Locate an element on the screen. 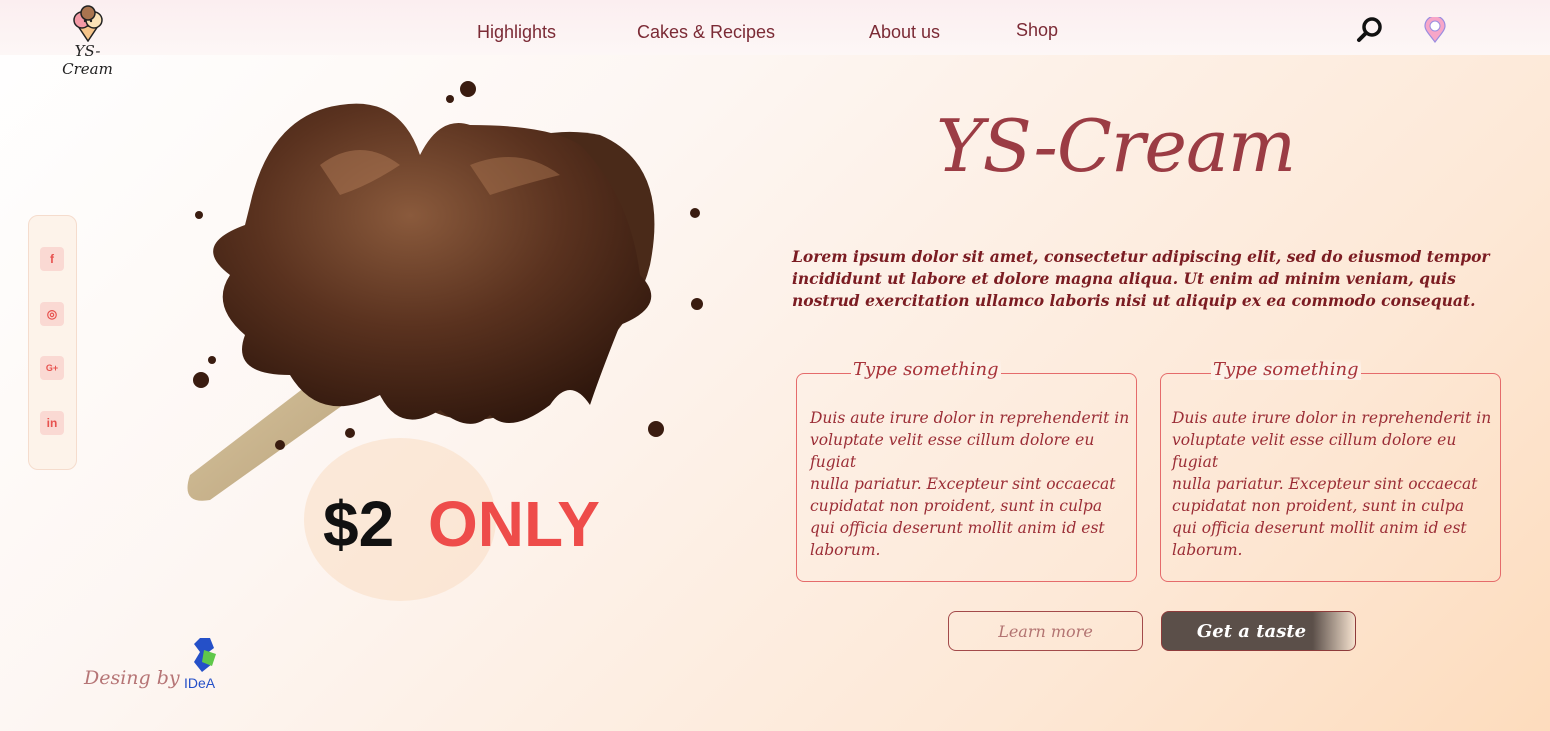 The image size is (1550, 731). learn-more-button: Learn more is located at coordinates (1045, 631).